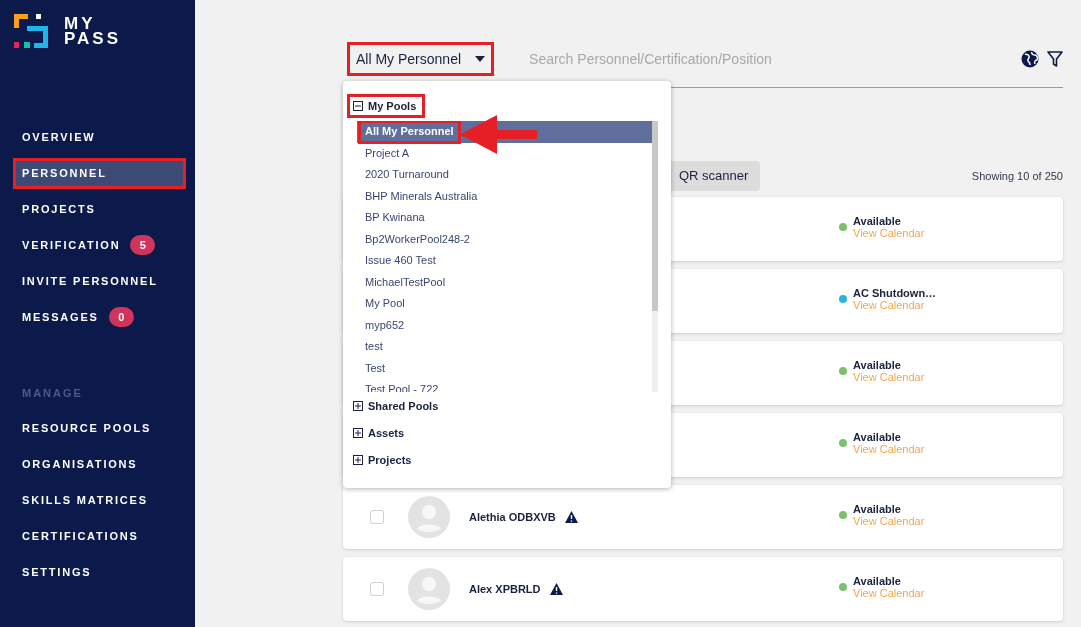 This screenshot has width=1081, height=627. I want to click on pool-item: Project A, so click(387, 153).